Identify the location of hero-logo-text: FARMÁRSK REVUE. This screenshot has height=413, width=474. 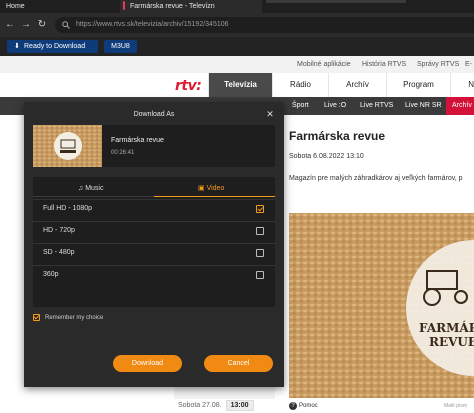
(446, 335).